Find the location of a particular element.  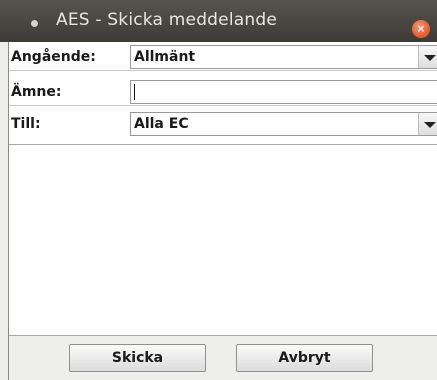

topic-label: Ämne: is located at coordinates (36, 92).